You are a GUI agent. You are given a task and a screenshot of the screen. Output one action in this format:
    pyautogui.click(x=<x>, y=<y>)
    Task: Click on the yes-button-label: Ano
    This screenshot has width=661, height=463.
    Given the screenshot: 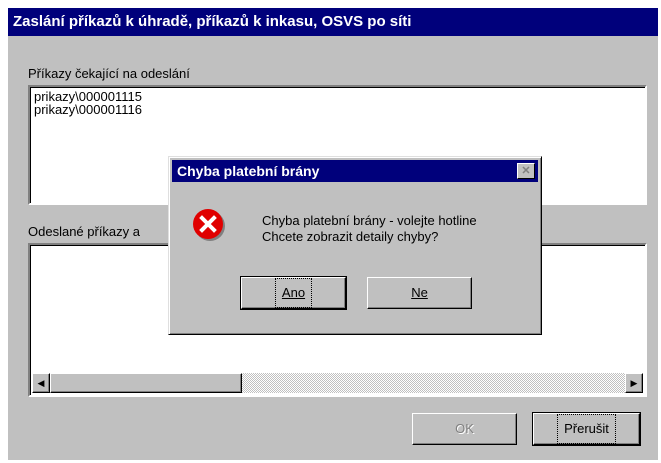 What is the action you would take?
    pyautogui.click(x=293, y=293)
    